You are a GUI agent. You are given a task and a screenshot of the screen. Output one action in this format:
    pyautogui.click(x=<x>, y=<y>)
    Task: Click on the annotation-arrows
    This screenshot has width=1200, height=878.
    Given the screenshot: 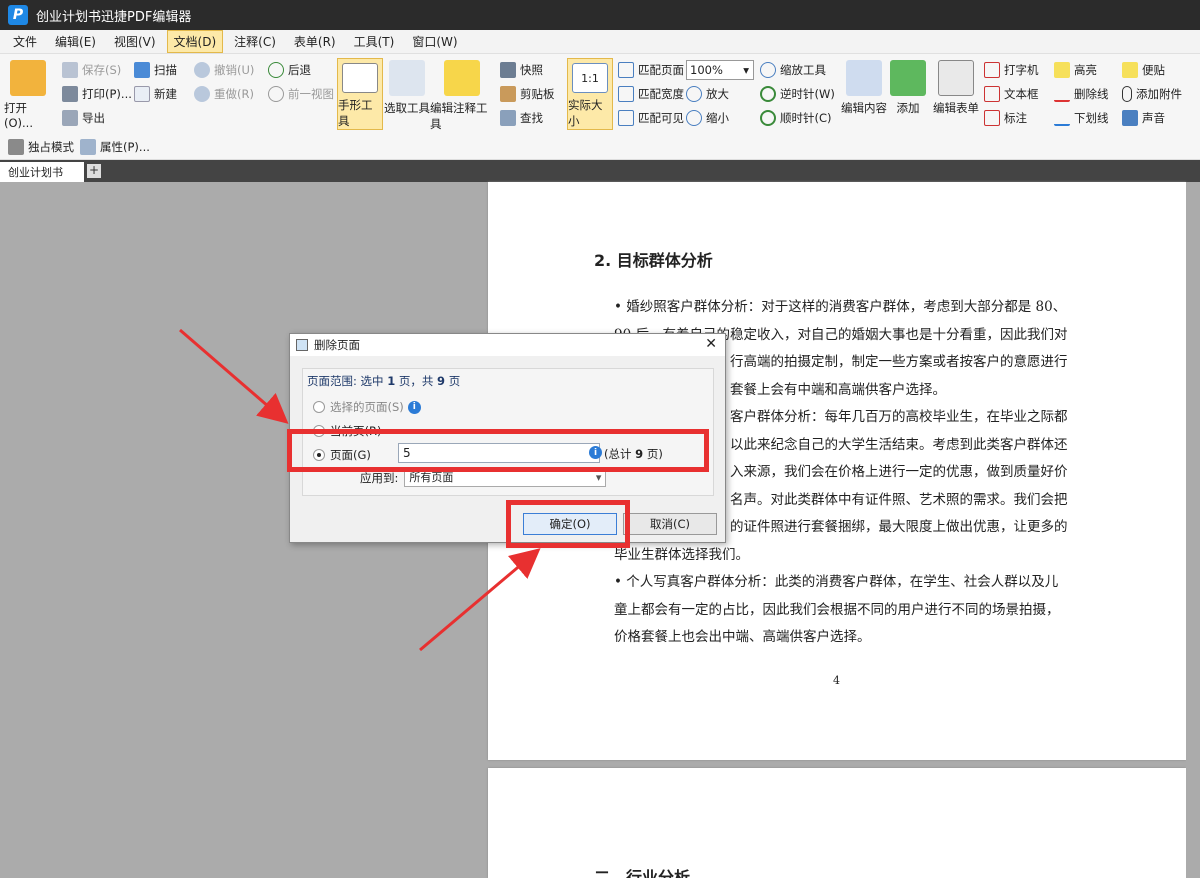 What is the action you would take?
    pyautogui.click(x=360, y=490)
    